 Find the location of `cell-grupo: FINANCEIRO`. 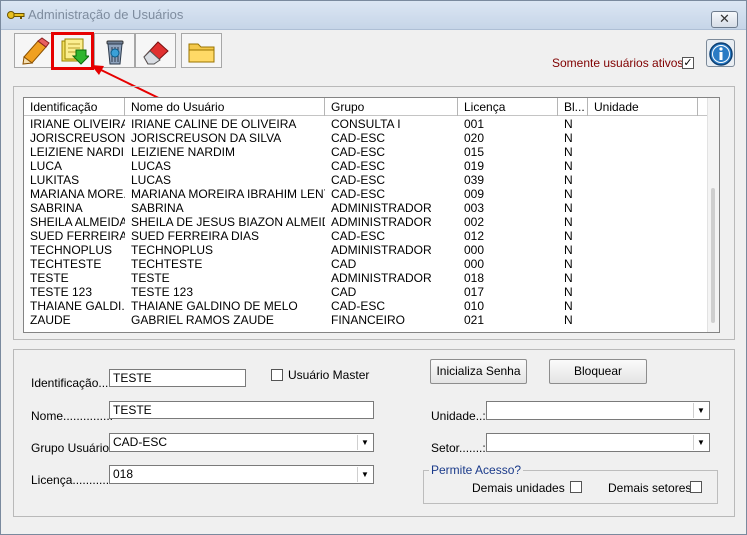

cell-grupo: FINANCEIRO is located at coordinates (368, 320).